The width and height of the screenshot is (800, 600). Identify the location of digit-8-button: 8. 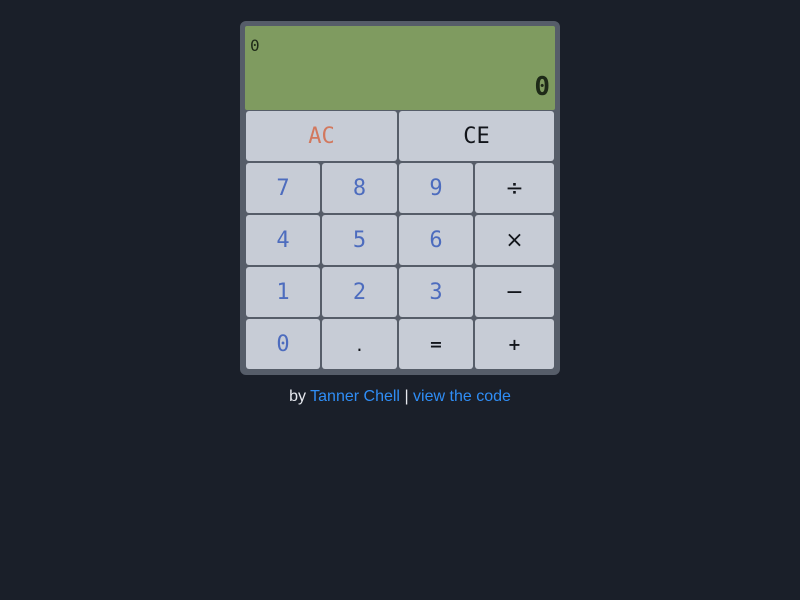
(359, 188).